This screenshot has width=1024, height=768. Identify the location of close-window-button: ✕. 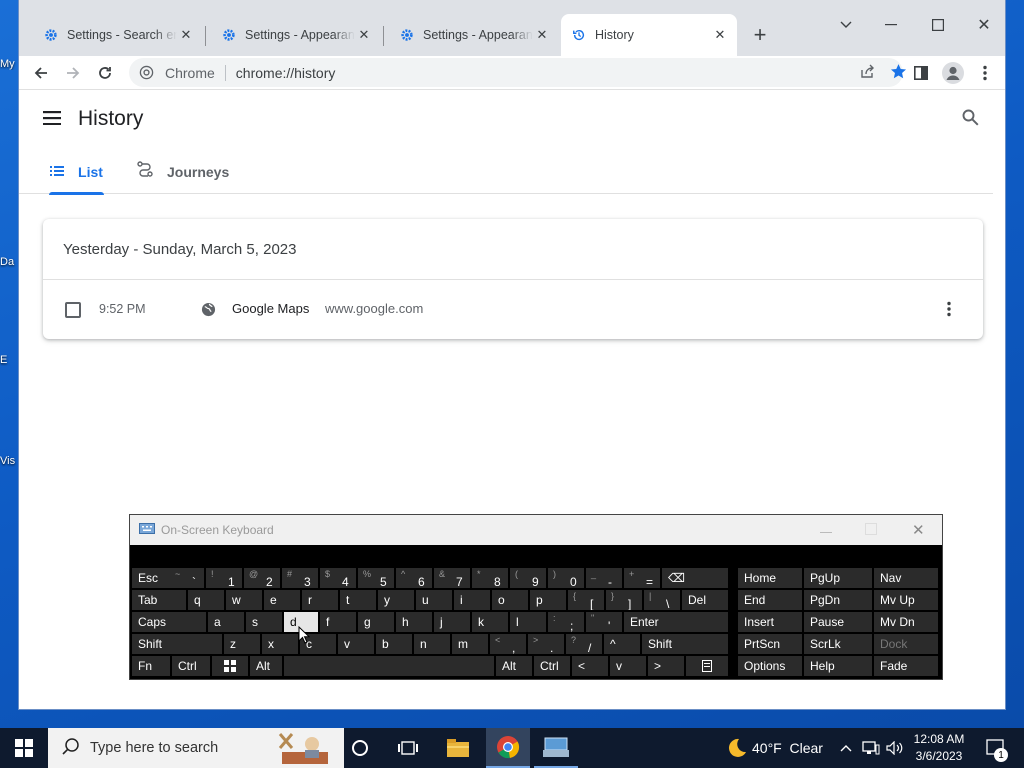
(984, 25).